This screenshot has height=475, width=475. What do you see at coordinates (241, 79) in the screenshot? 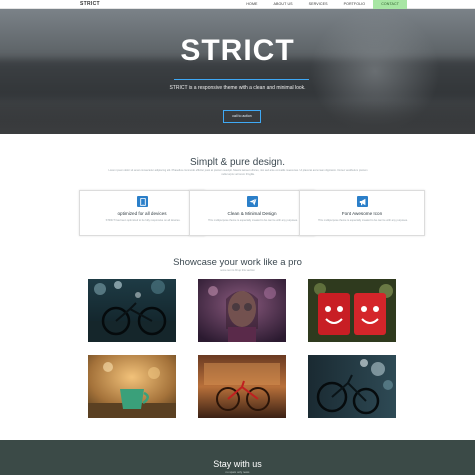
I see `hero-divider` at bounding box center [241, 79].